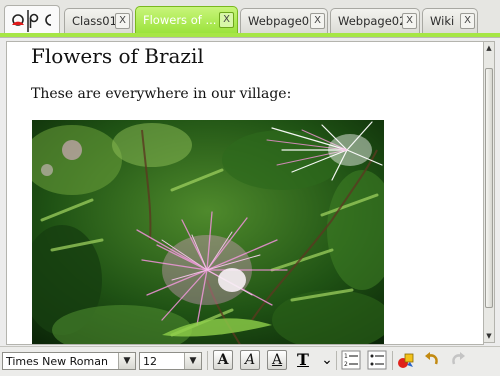  Describe the element at coordinates (372, 21) in the screenshot. I see `tab-label: Webpage02` at that location.